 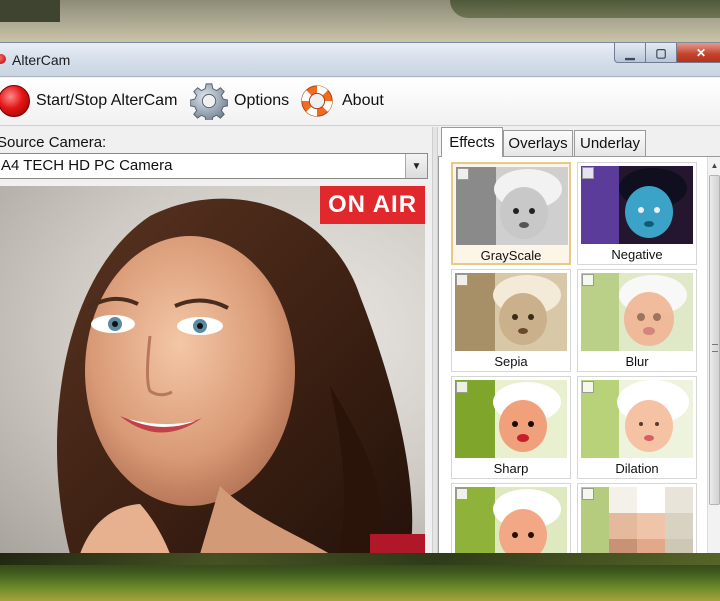 What do you see at coordinates (714, 165) in the screenshot?
I see `scroll-up-icon: ▲` at bounding box center [714, 165].